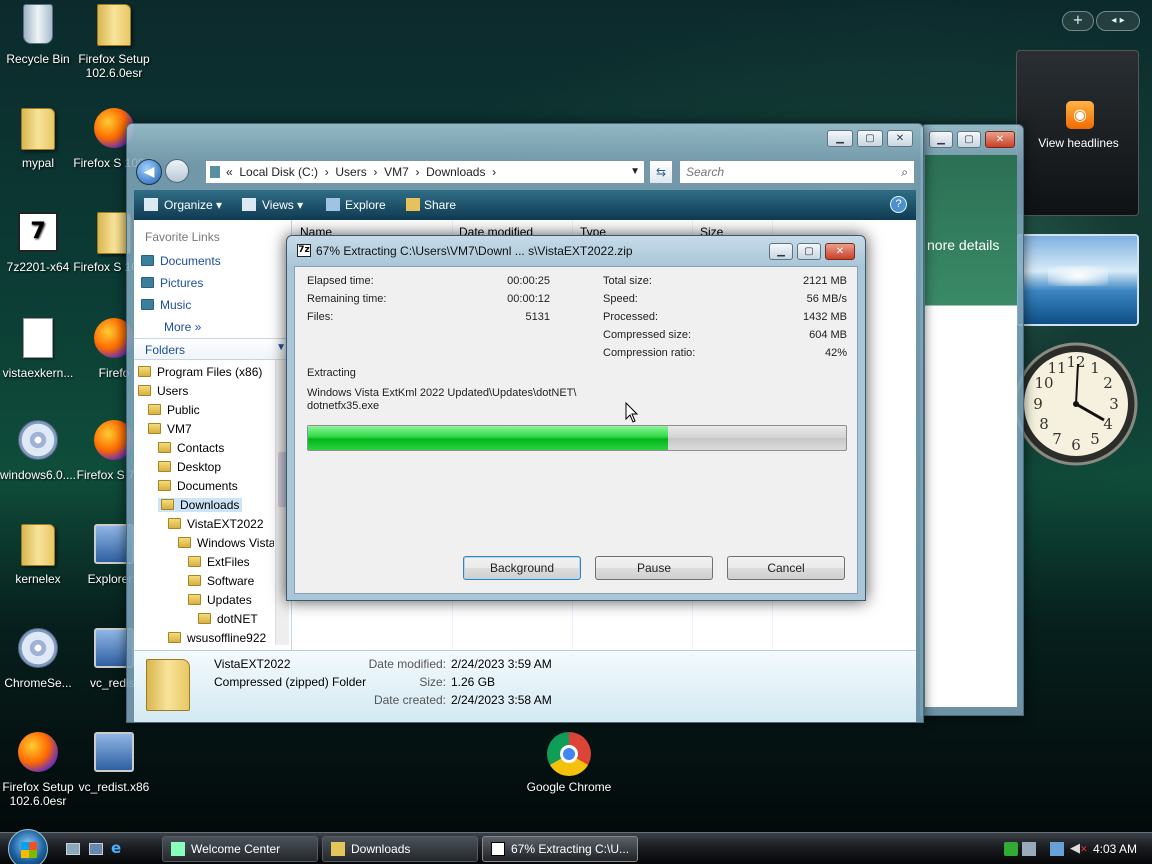 The height and width of the screenshot is (864, 1152). Describe the element at coordinates (249, 204) in the screenshot. I see `views-icon` at that location.